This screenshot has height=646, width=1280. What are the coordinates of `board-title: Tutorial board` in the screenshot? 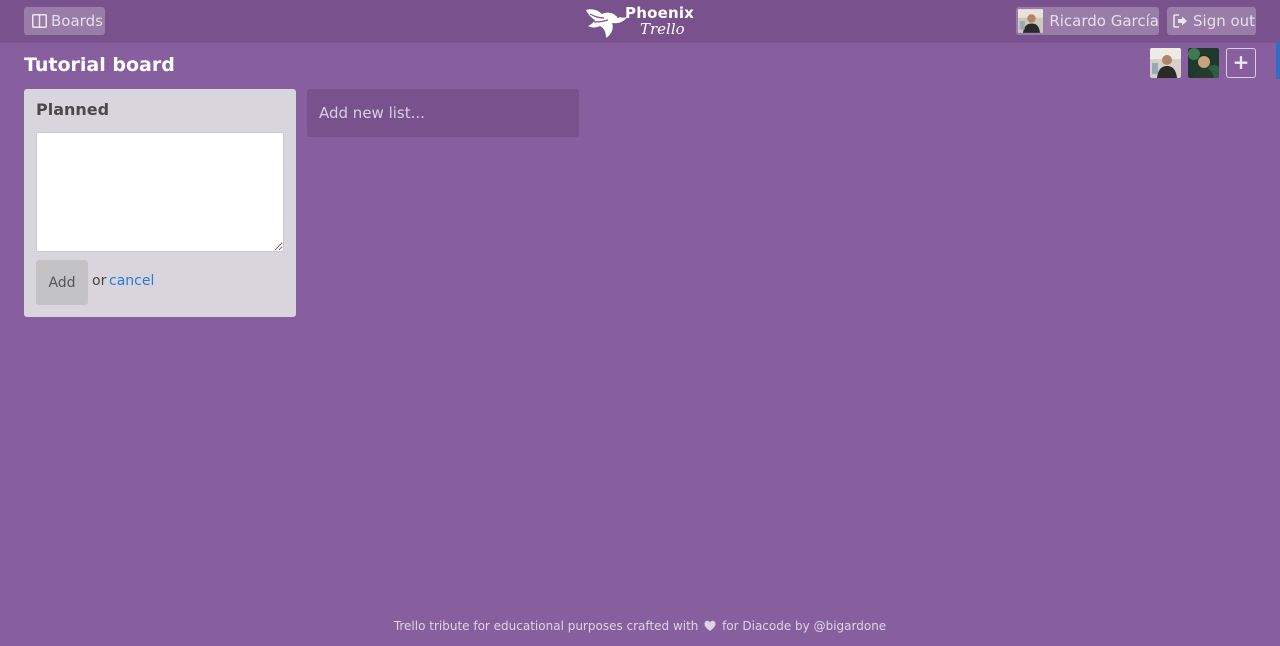 It's located at (99, 65).